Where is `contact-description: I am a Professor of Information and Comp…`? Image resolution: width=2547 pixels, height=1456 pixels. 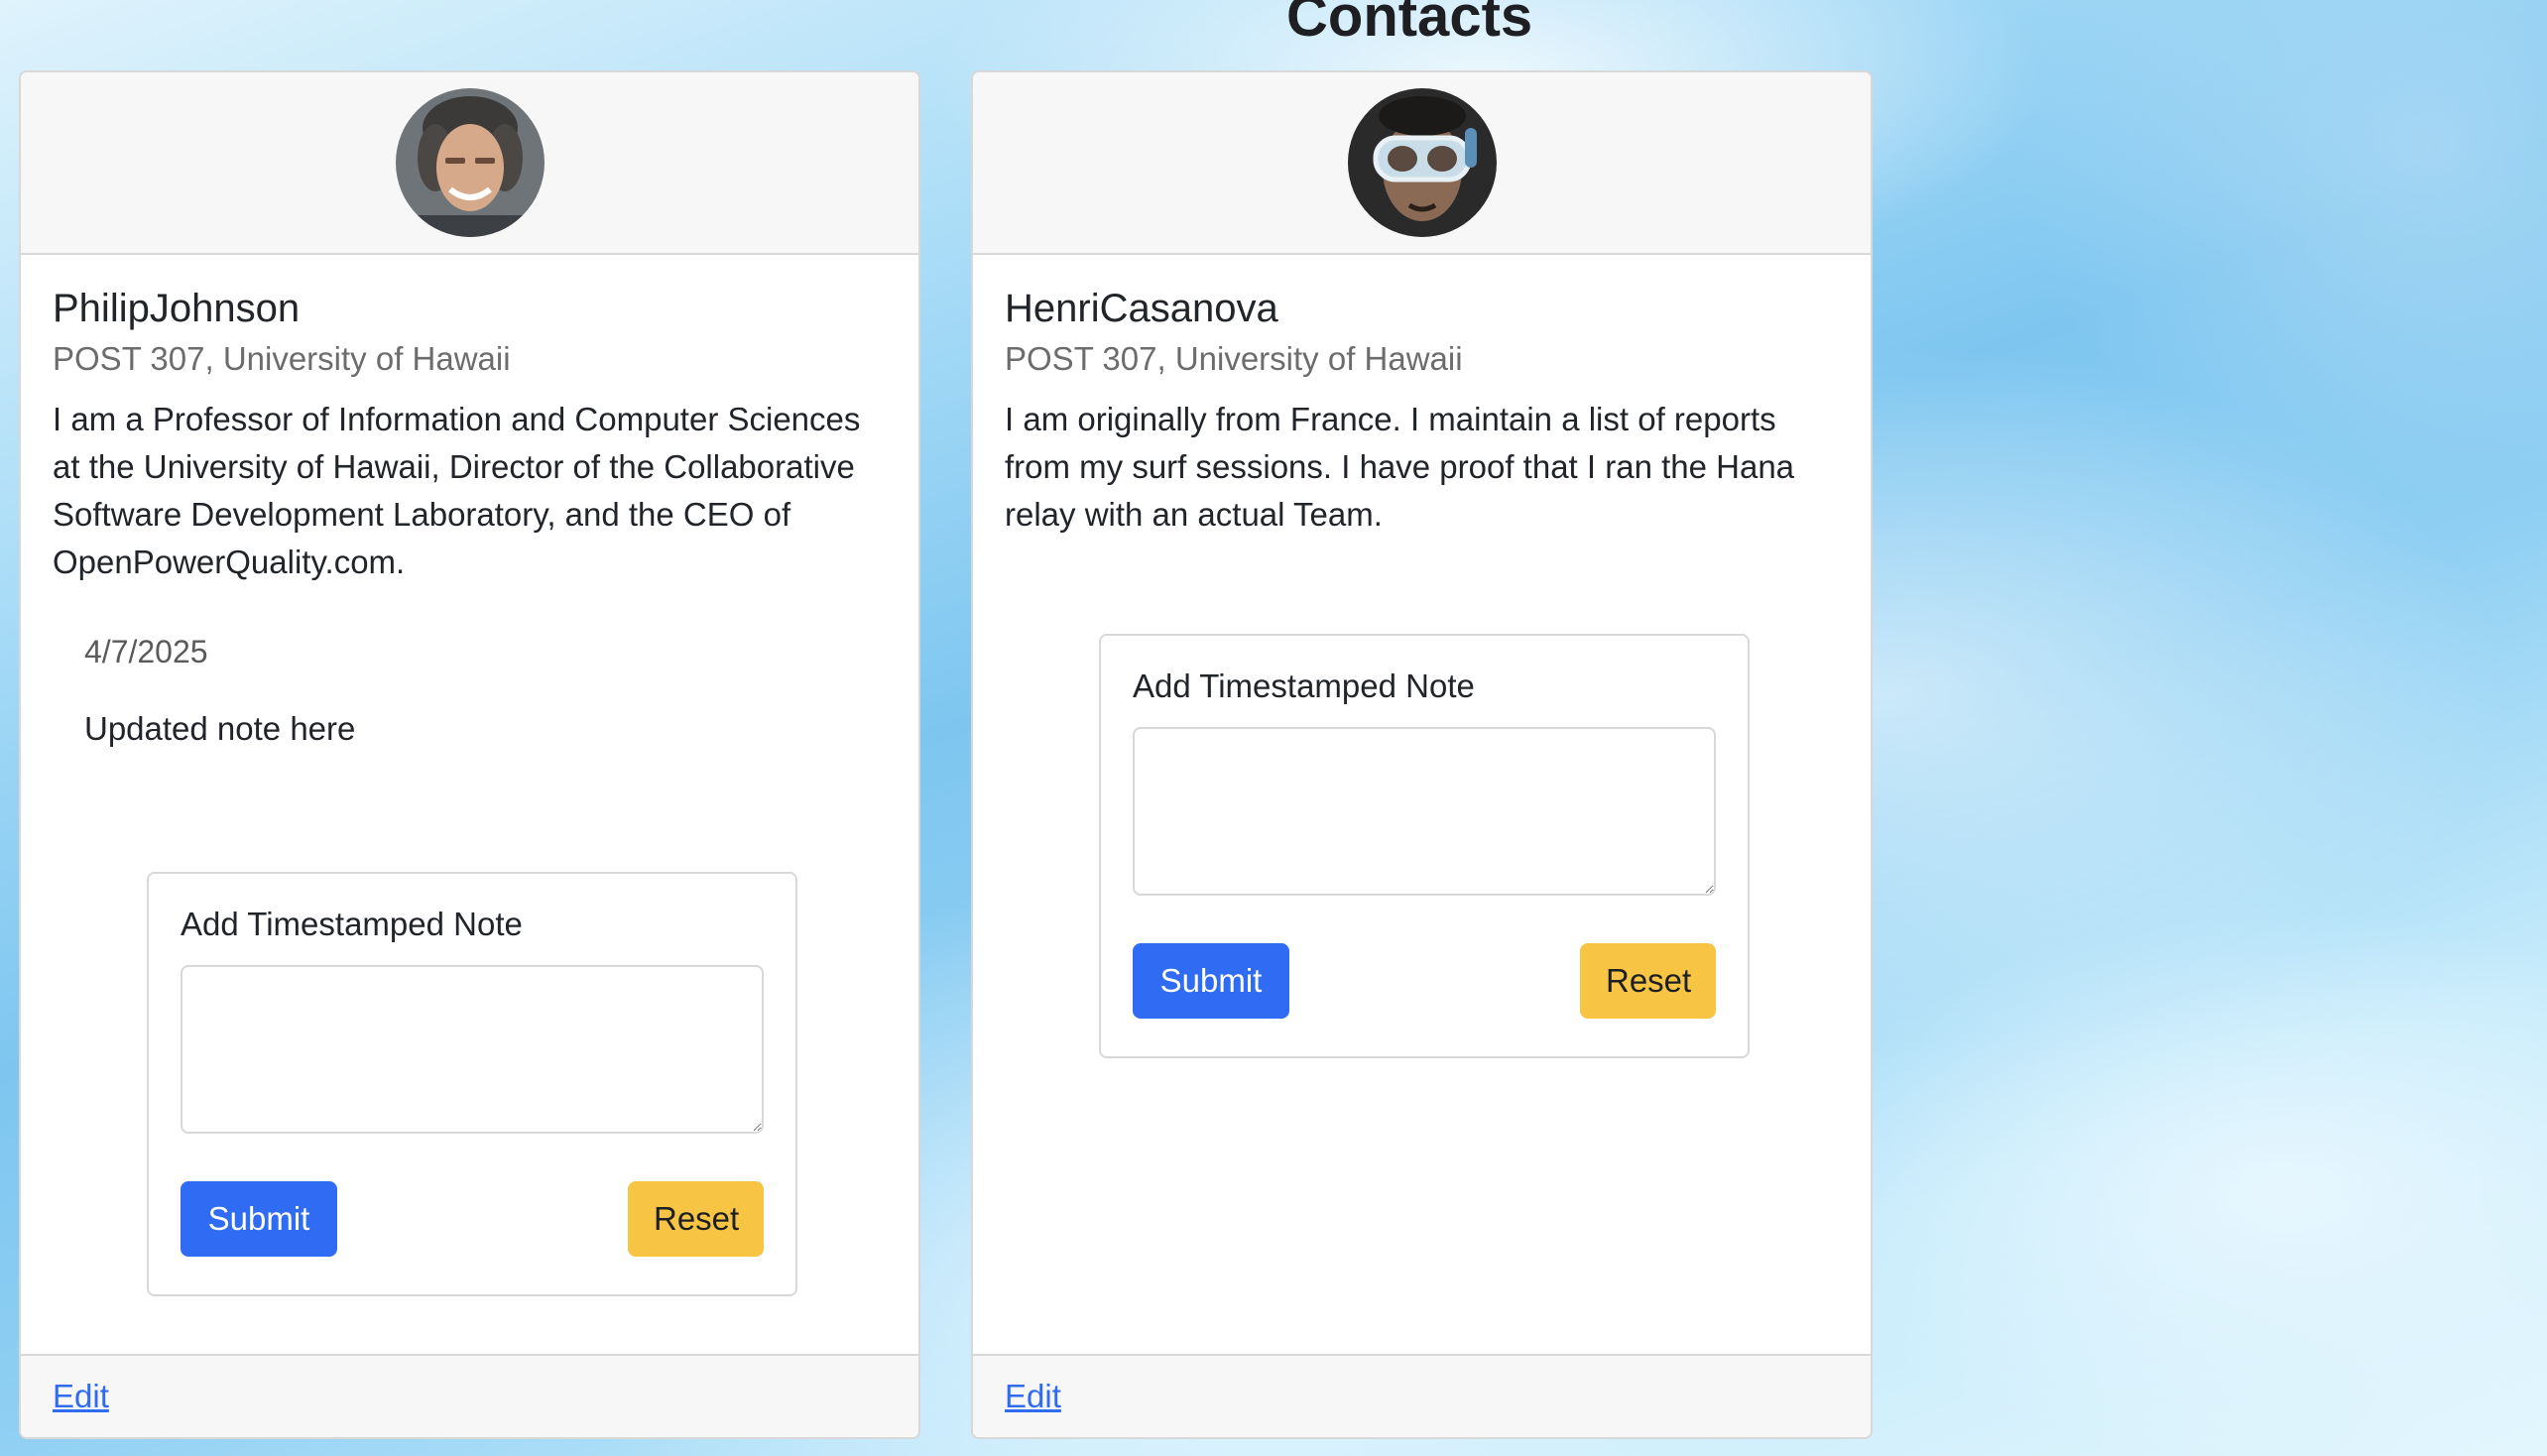 contact-description: I am a Professor of Information and Comp… is located at coordinates (457, 490).